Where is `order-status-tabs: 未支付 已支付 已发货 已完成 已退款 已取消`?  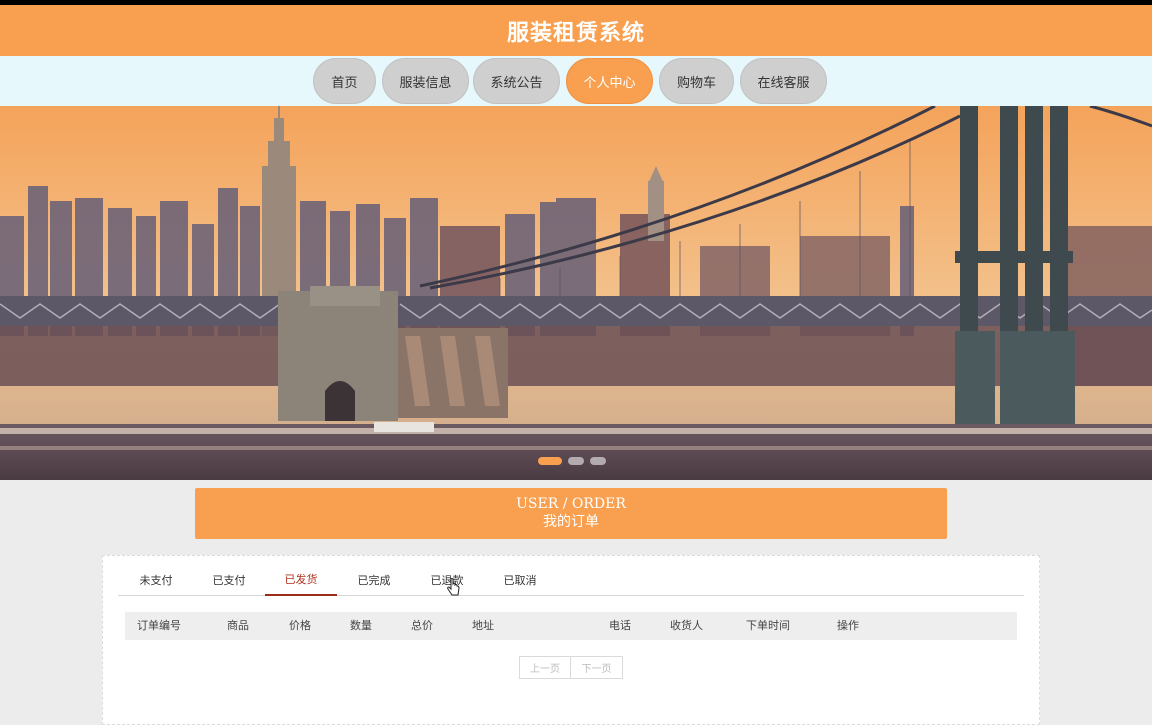
order-status-tabs: 未支付 已支付 已发货 已完成 已退款 已取消 is located at coordinates (571, 580).